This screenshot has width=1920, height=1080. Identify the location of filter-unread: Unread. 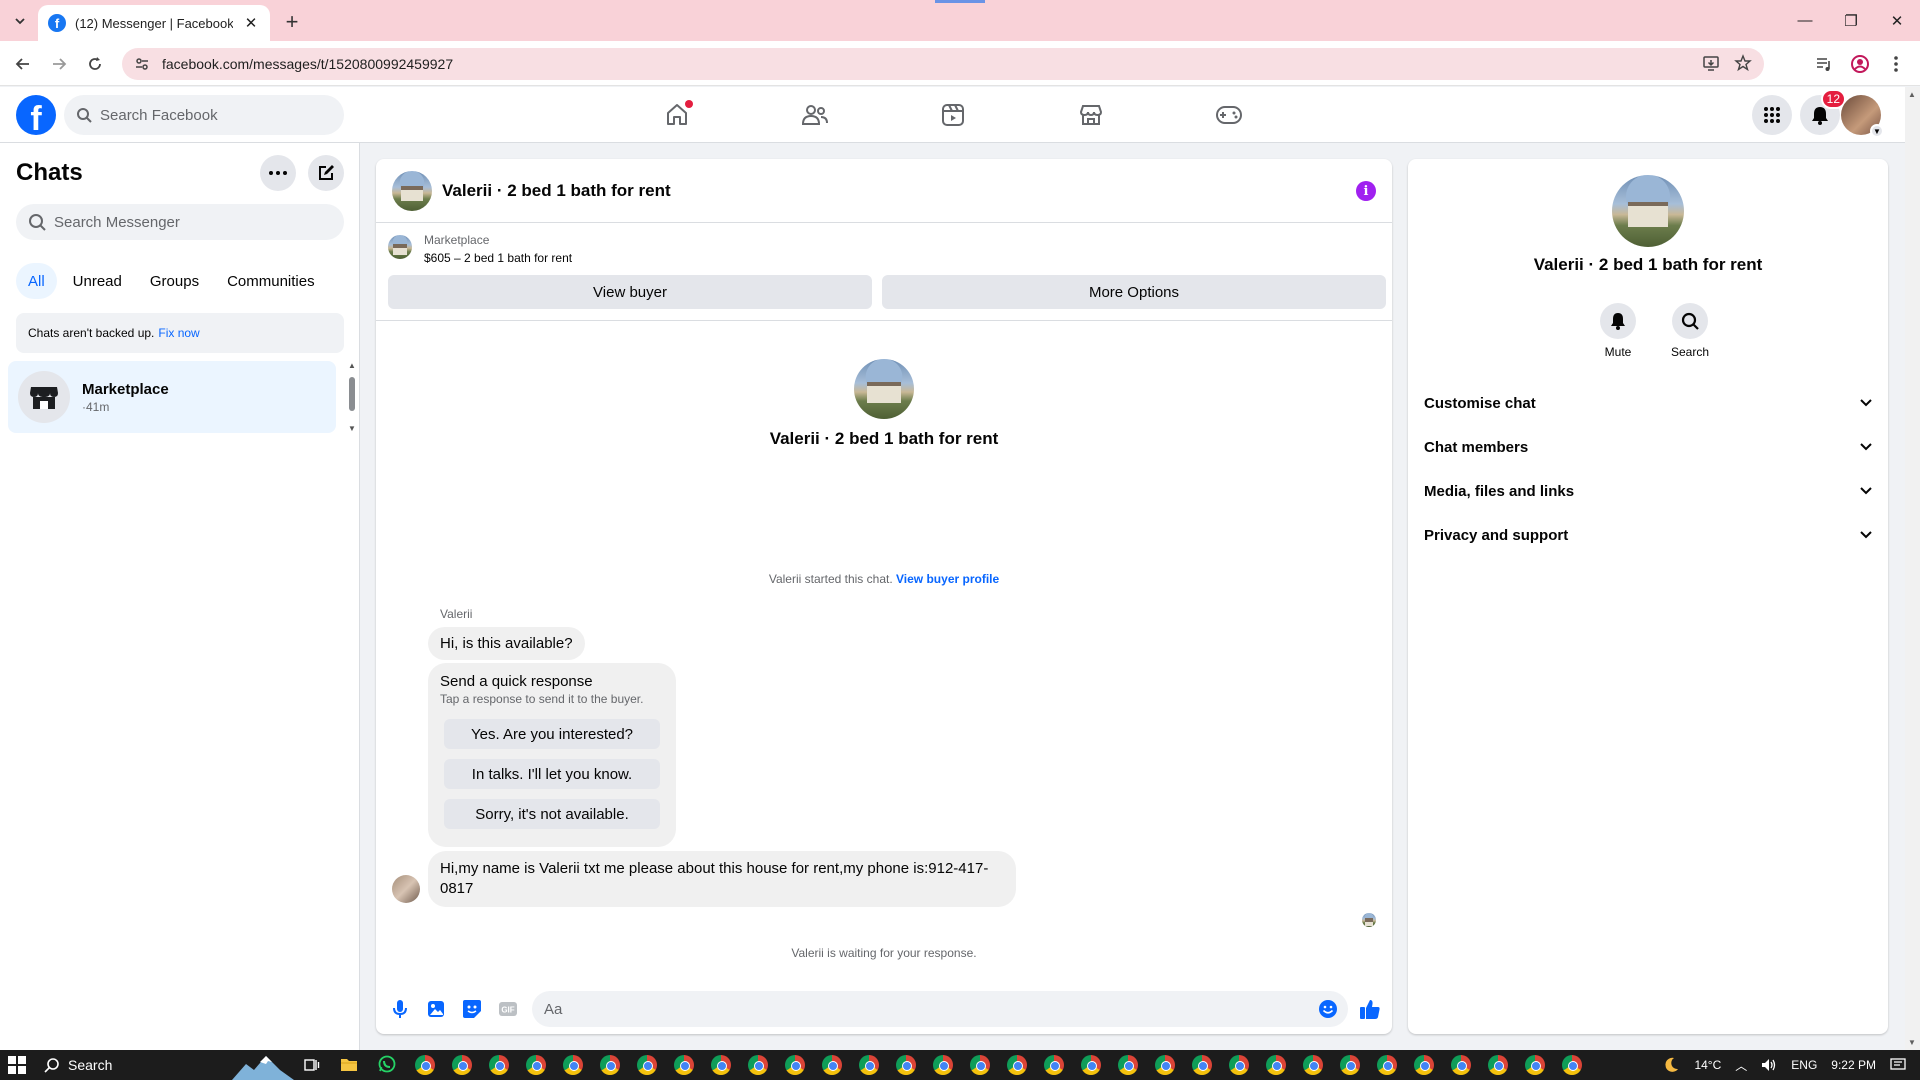
(97, 281).